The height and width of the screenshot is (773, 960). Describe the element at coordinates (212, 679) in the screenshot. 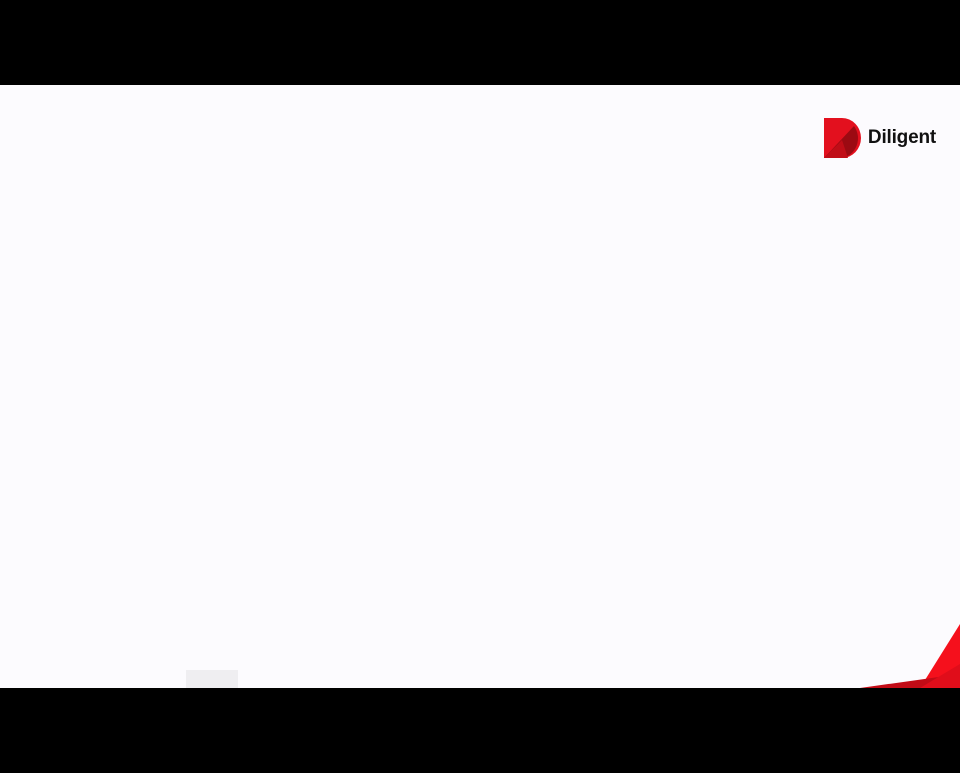

I see `faint-placeholder-box` at that location.